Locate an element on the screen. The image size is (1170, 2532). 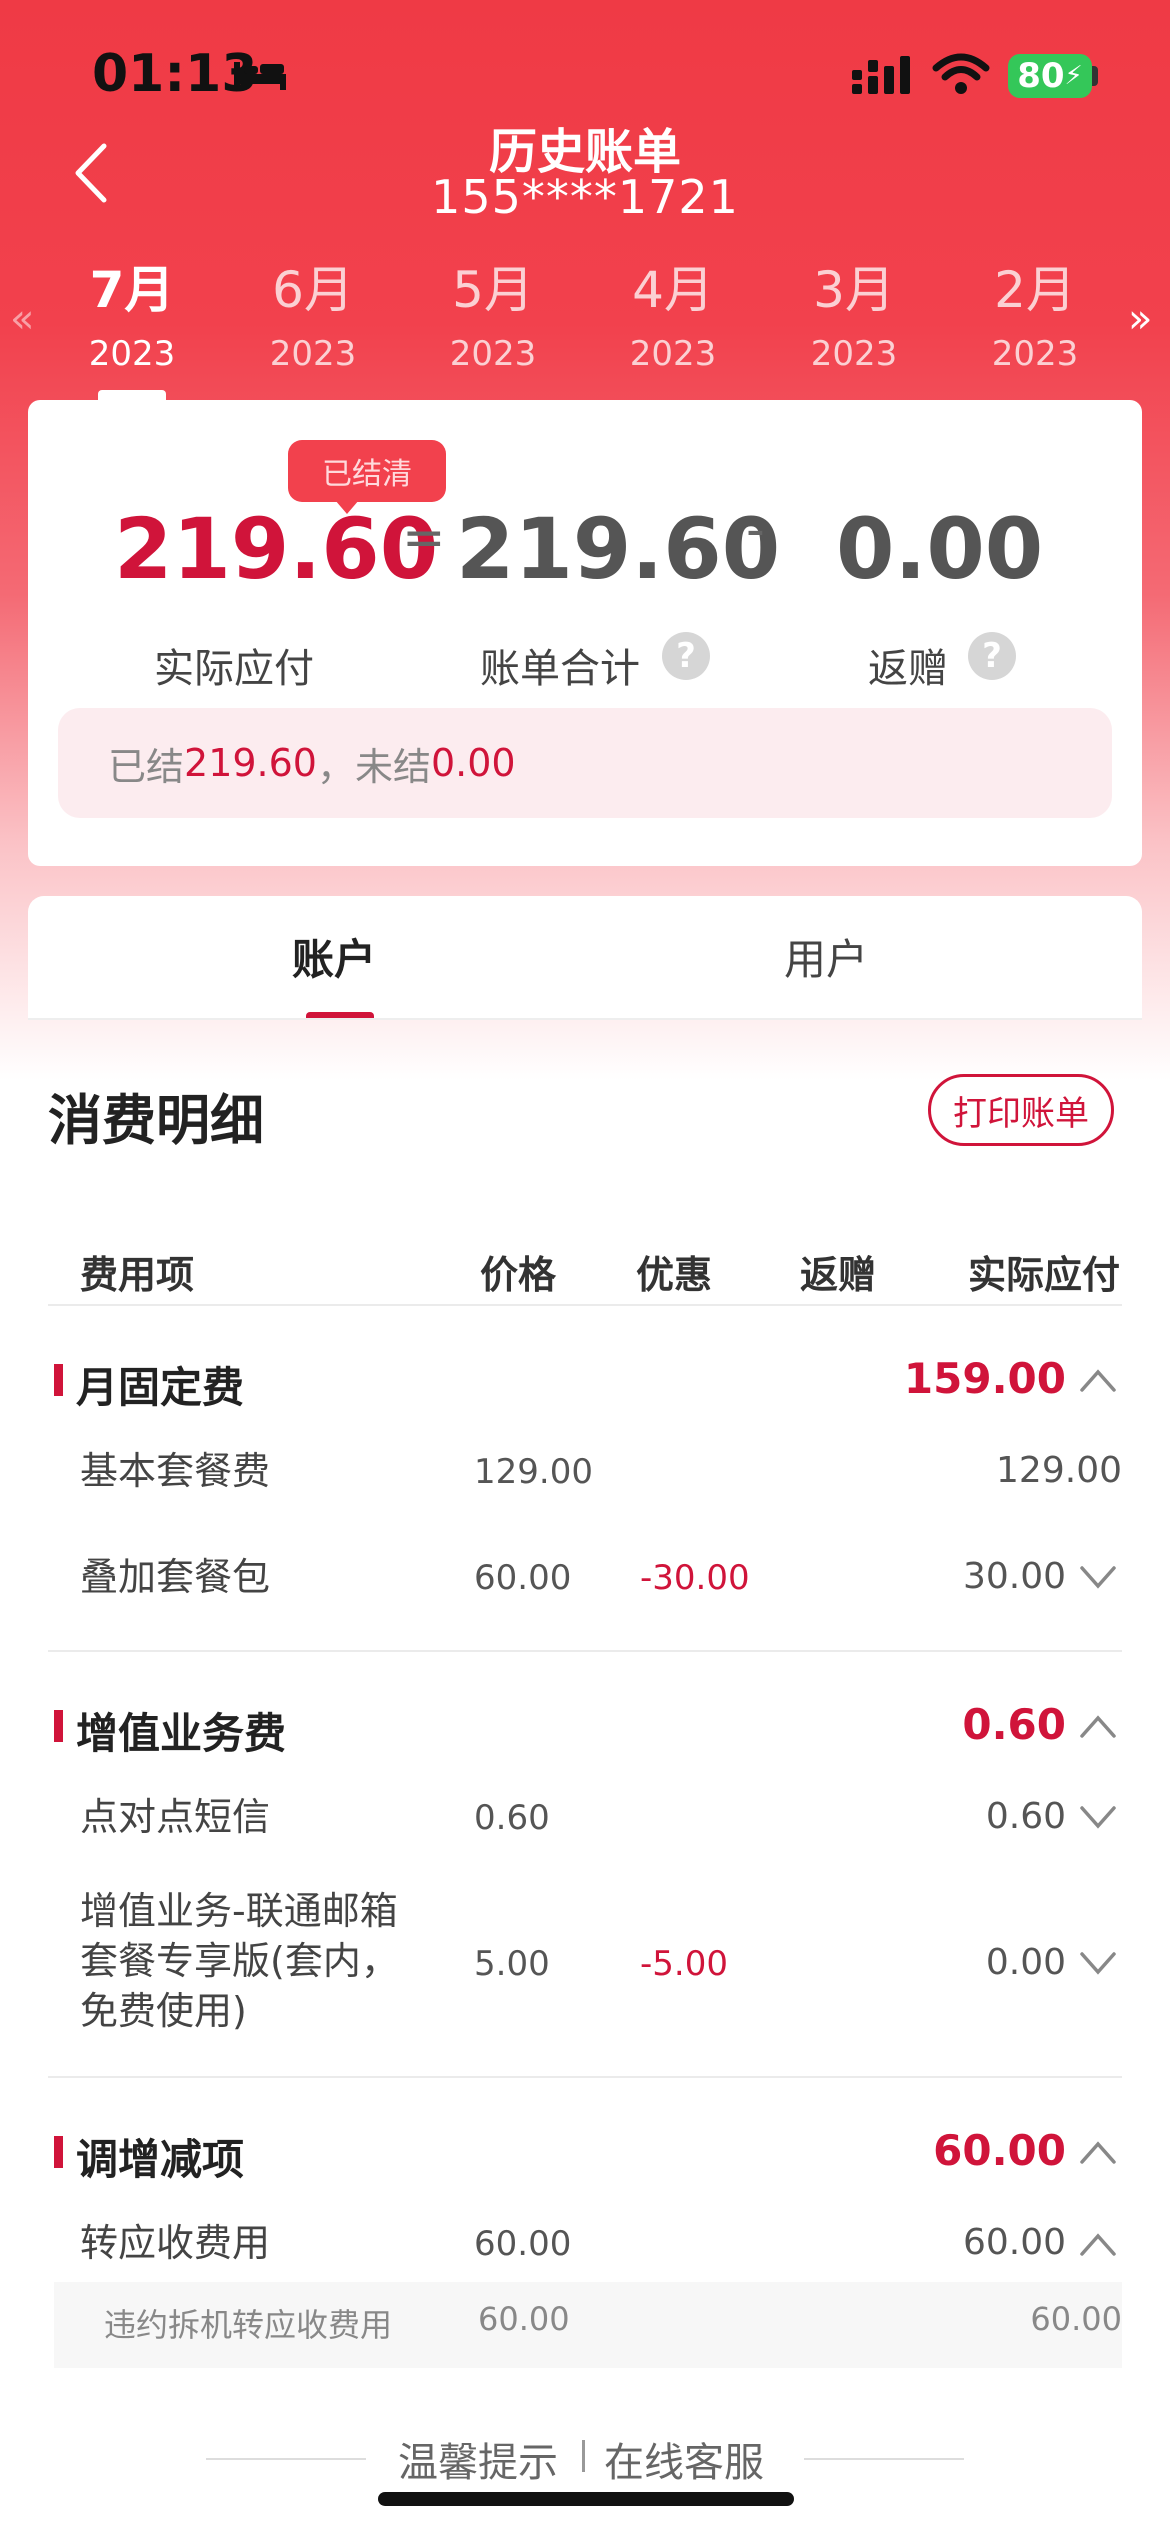
month-label: 3月 is located at coordinates (854, 290).